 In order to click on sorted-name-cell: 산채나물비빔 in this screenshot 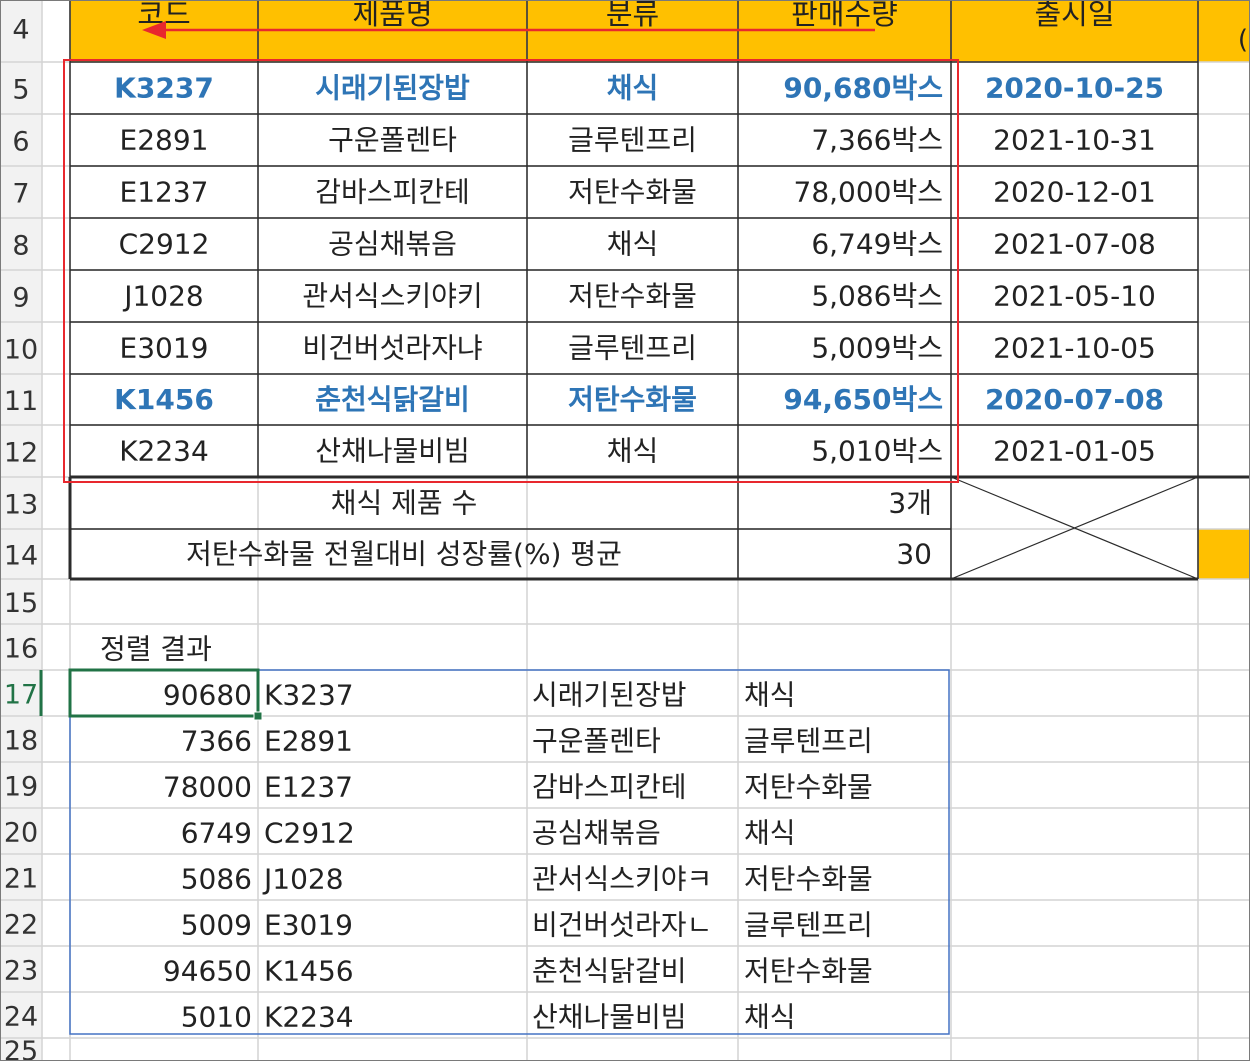, I will do `click(609, 1017)`.